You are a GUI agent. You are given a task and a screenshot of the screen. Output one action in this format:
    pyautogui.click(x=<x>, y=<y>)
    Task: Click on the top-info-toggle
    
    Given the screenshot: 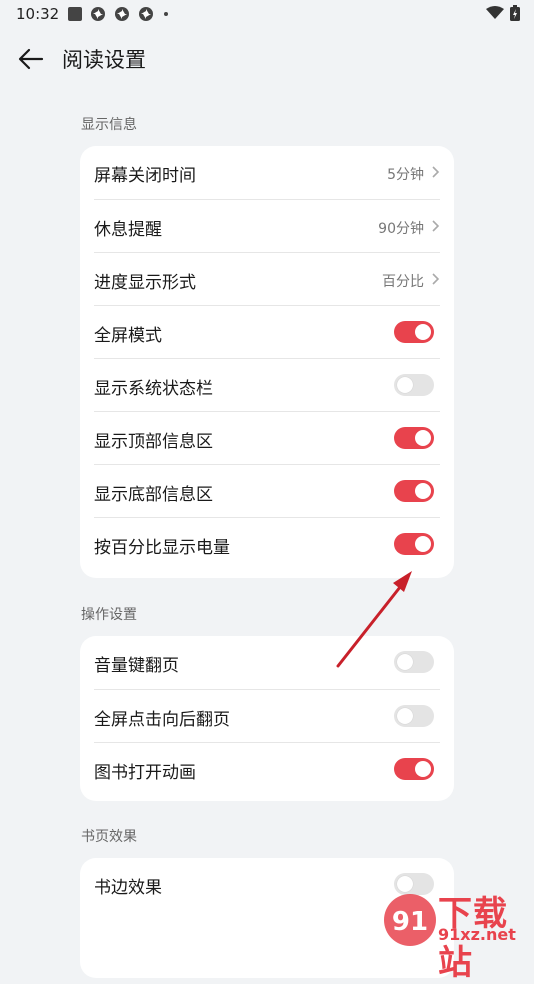 What is the action you would take?
    pyautogui.click(x=414, y=438)
    